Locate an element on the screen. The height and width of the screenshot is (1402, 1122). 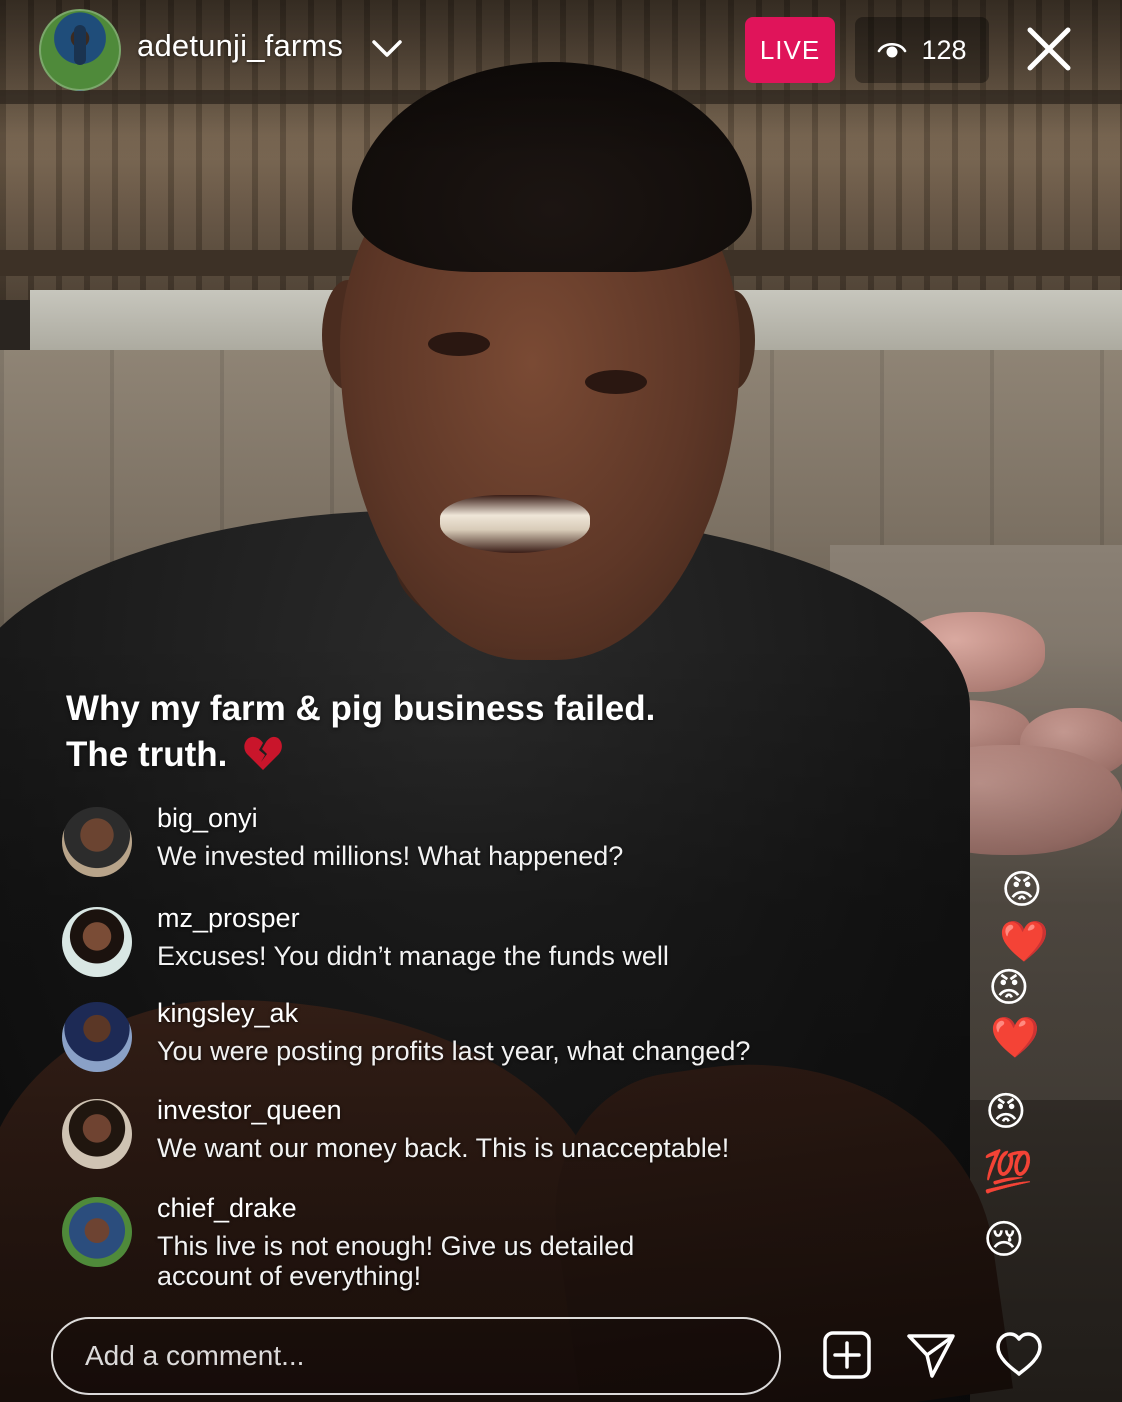
live-label: LIVE is located at coordinates (790, 49).